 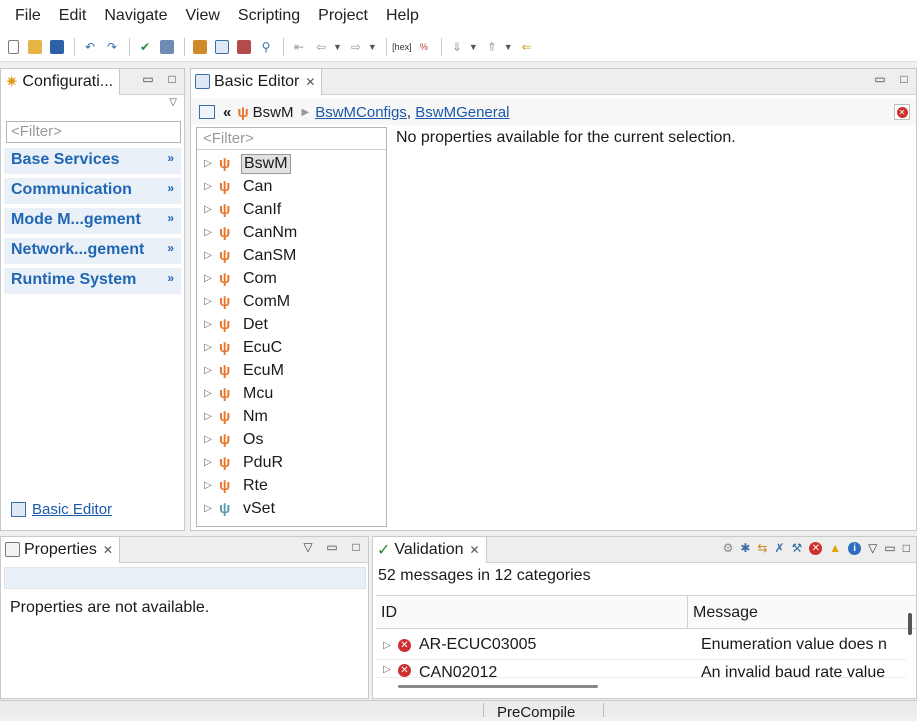 I want to click on link-icon: ⇤, so click(x=299, y=47).